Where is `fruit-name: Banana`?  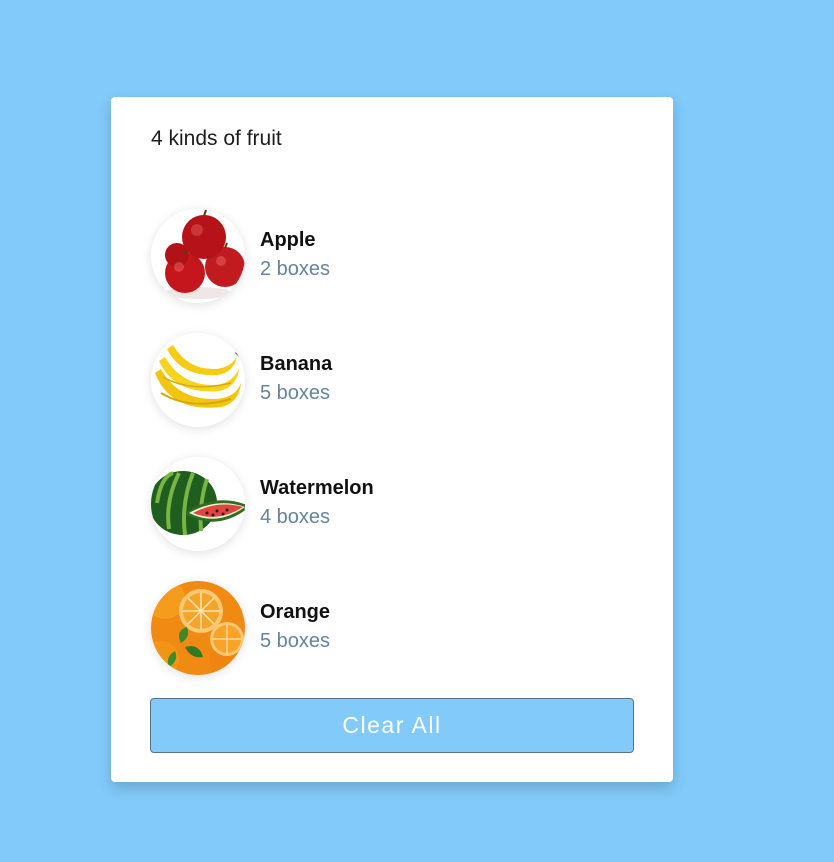 fruit-name: Banana is located at coordinates (296, 364).